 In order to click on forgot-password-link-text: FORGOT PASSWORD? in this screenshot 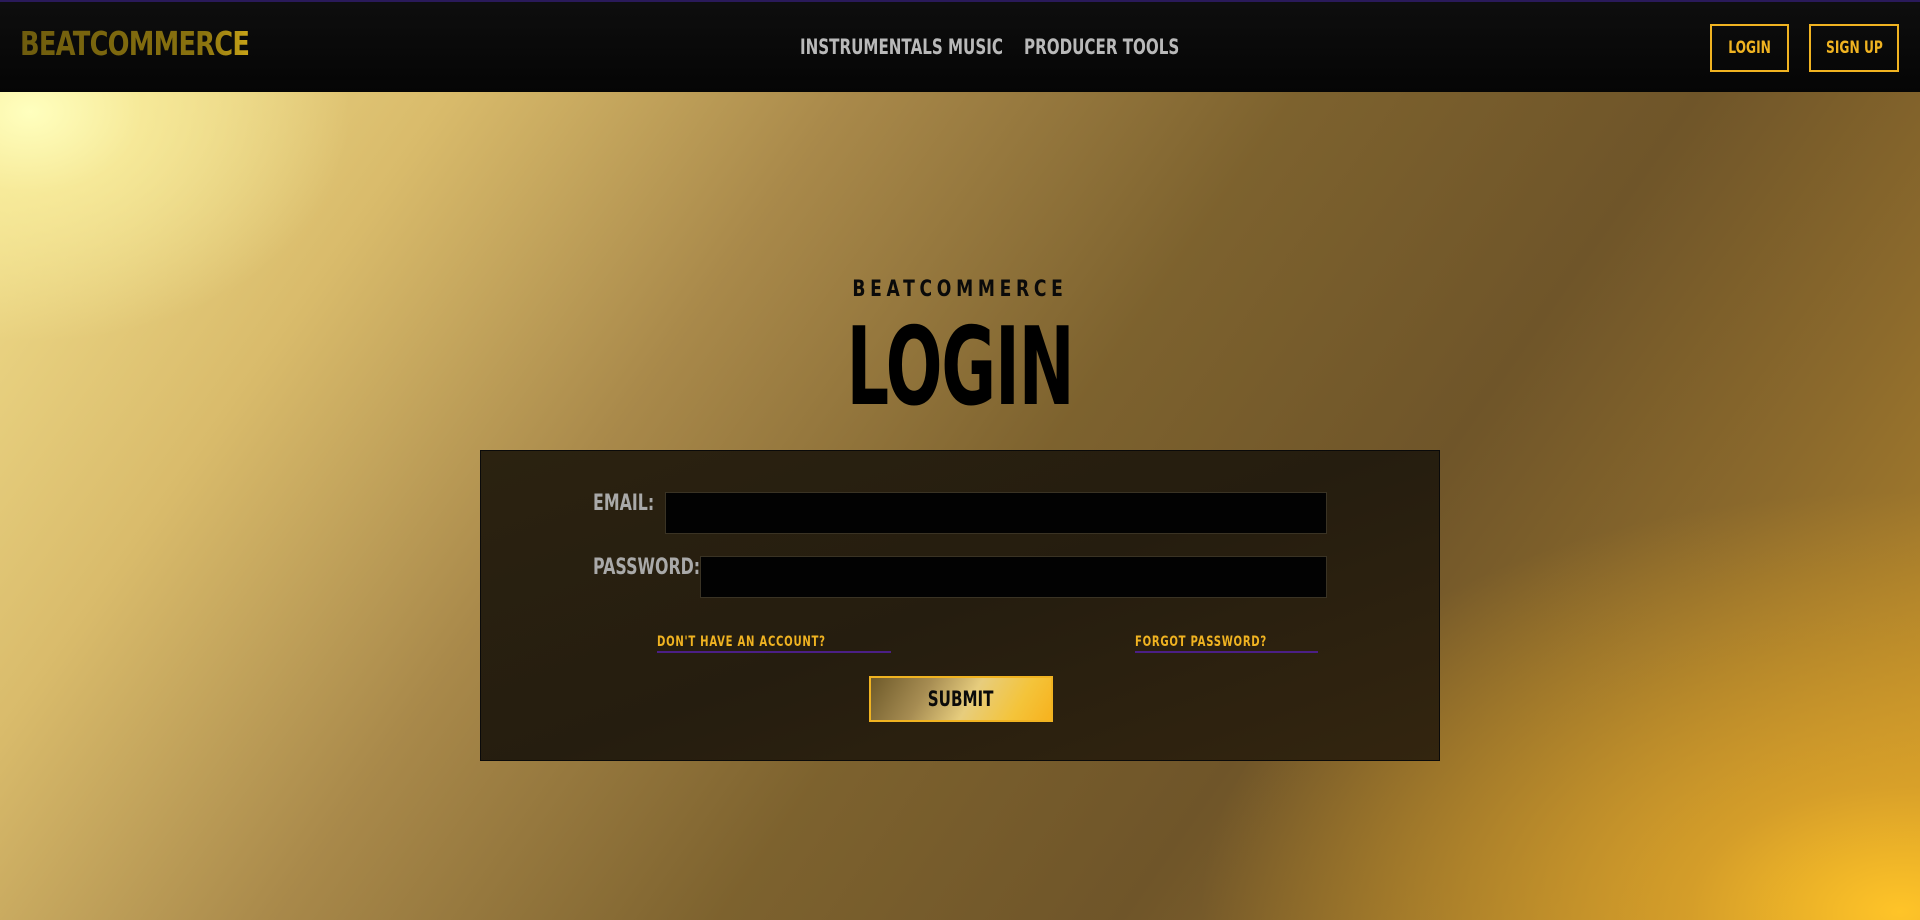, I will do `click(1201, 642)`.